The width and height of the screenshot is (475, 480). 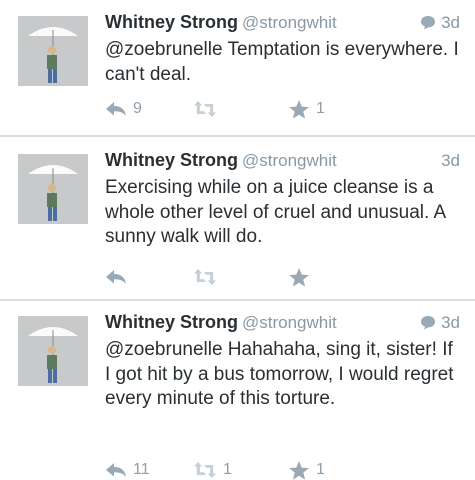 I want to click on reply-count: 11, so click(x=141, y=469).